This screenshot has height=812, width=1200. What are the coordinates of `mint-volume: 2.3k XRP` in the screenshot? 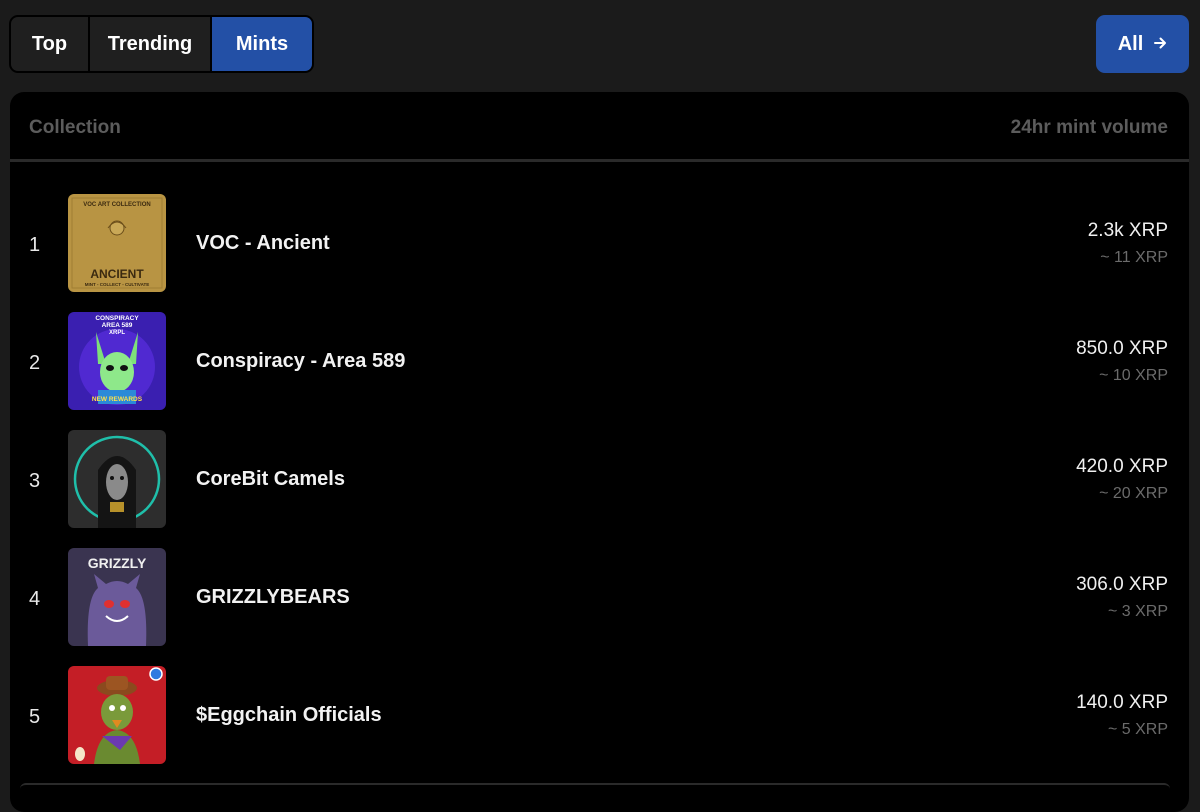 It's located at (1127, 230).